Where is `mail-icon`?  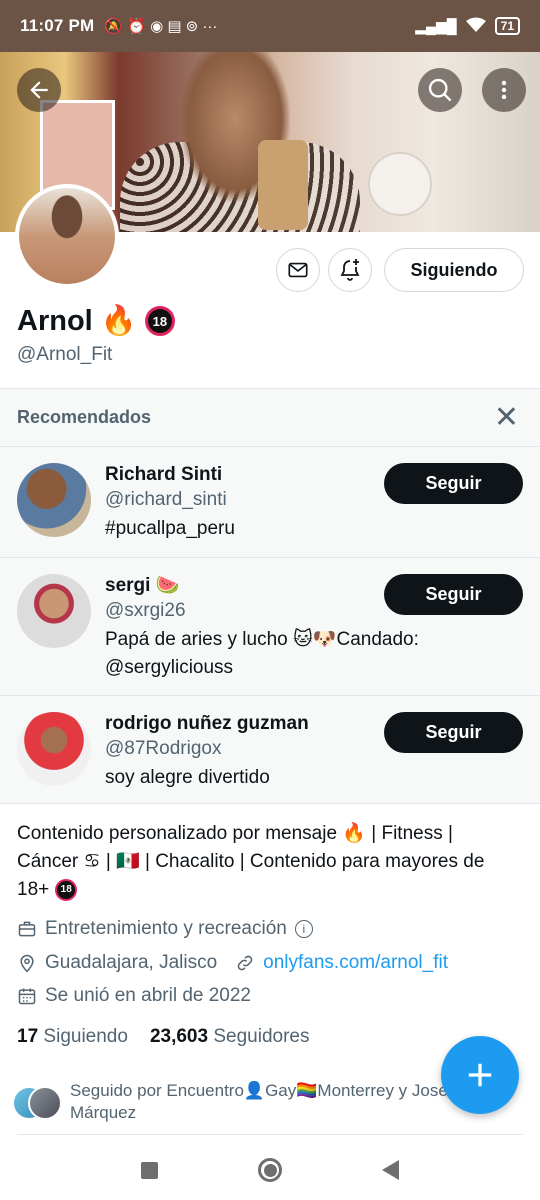
mail-icon is located at coordinates (298, 270).